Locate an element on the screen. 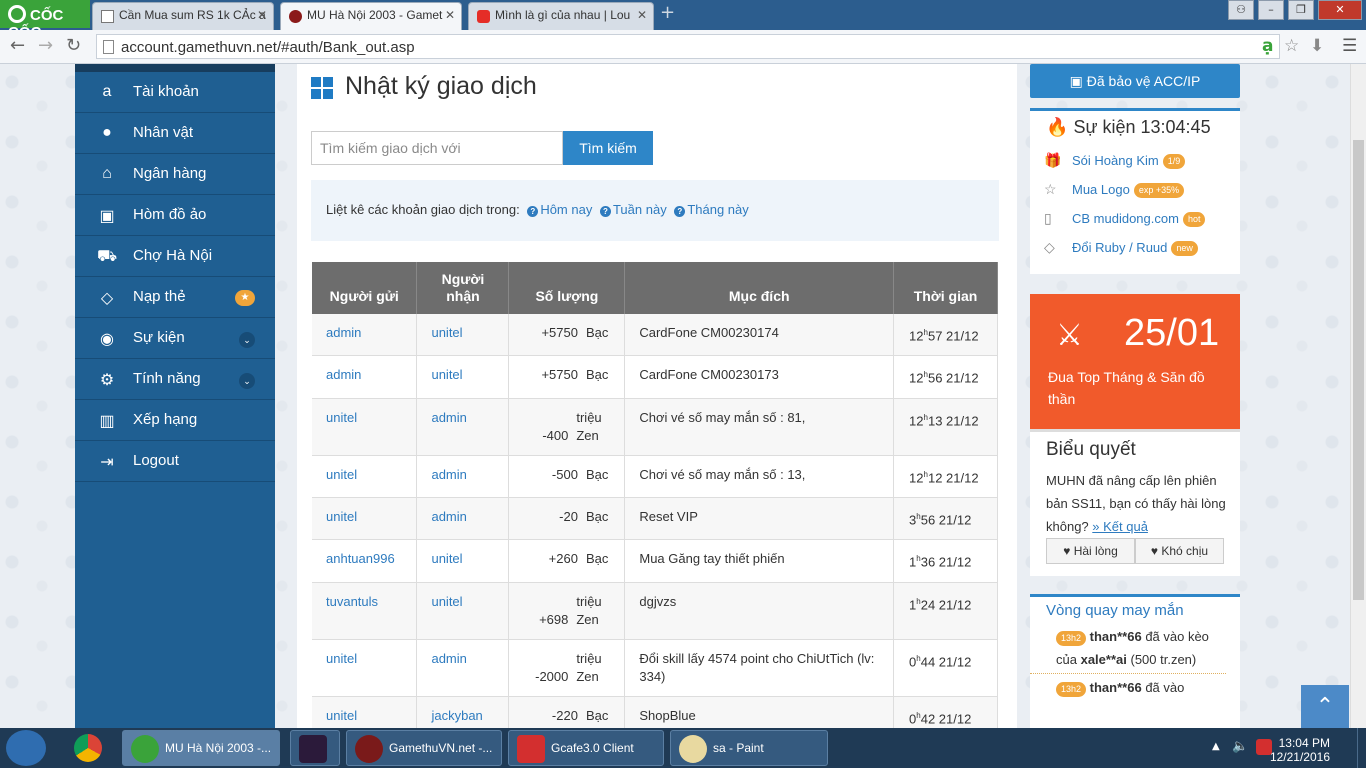  start-button is located at coordinates (26, 748).